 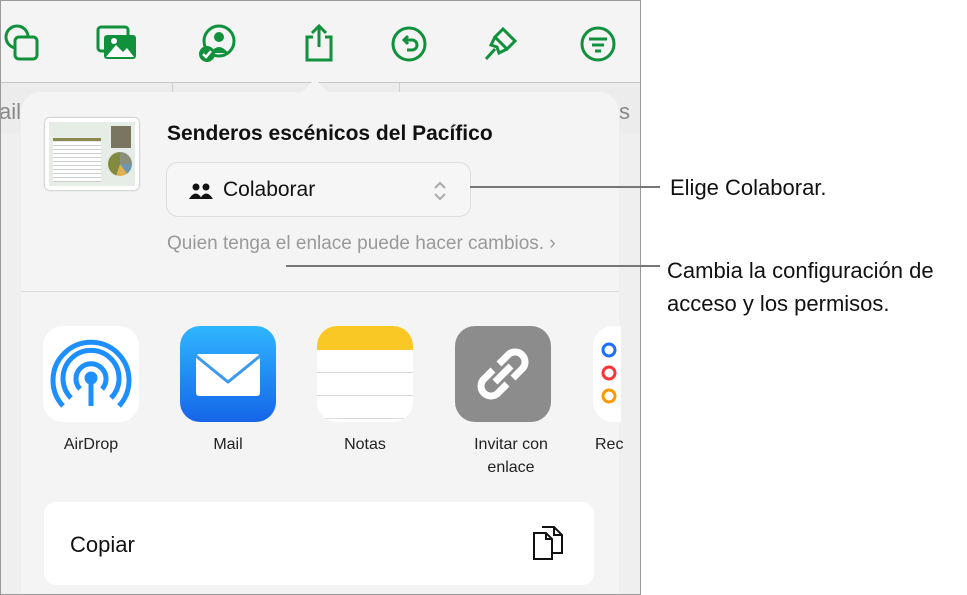 I want to click on invite-link-app, so click(x=503, y=374).